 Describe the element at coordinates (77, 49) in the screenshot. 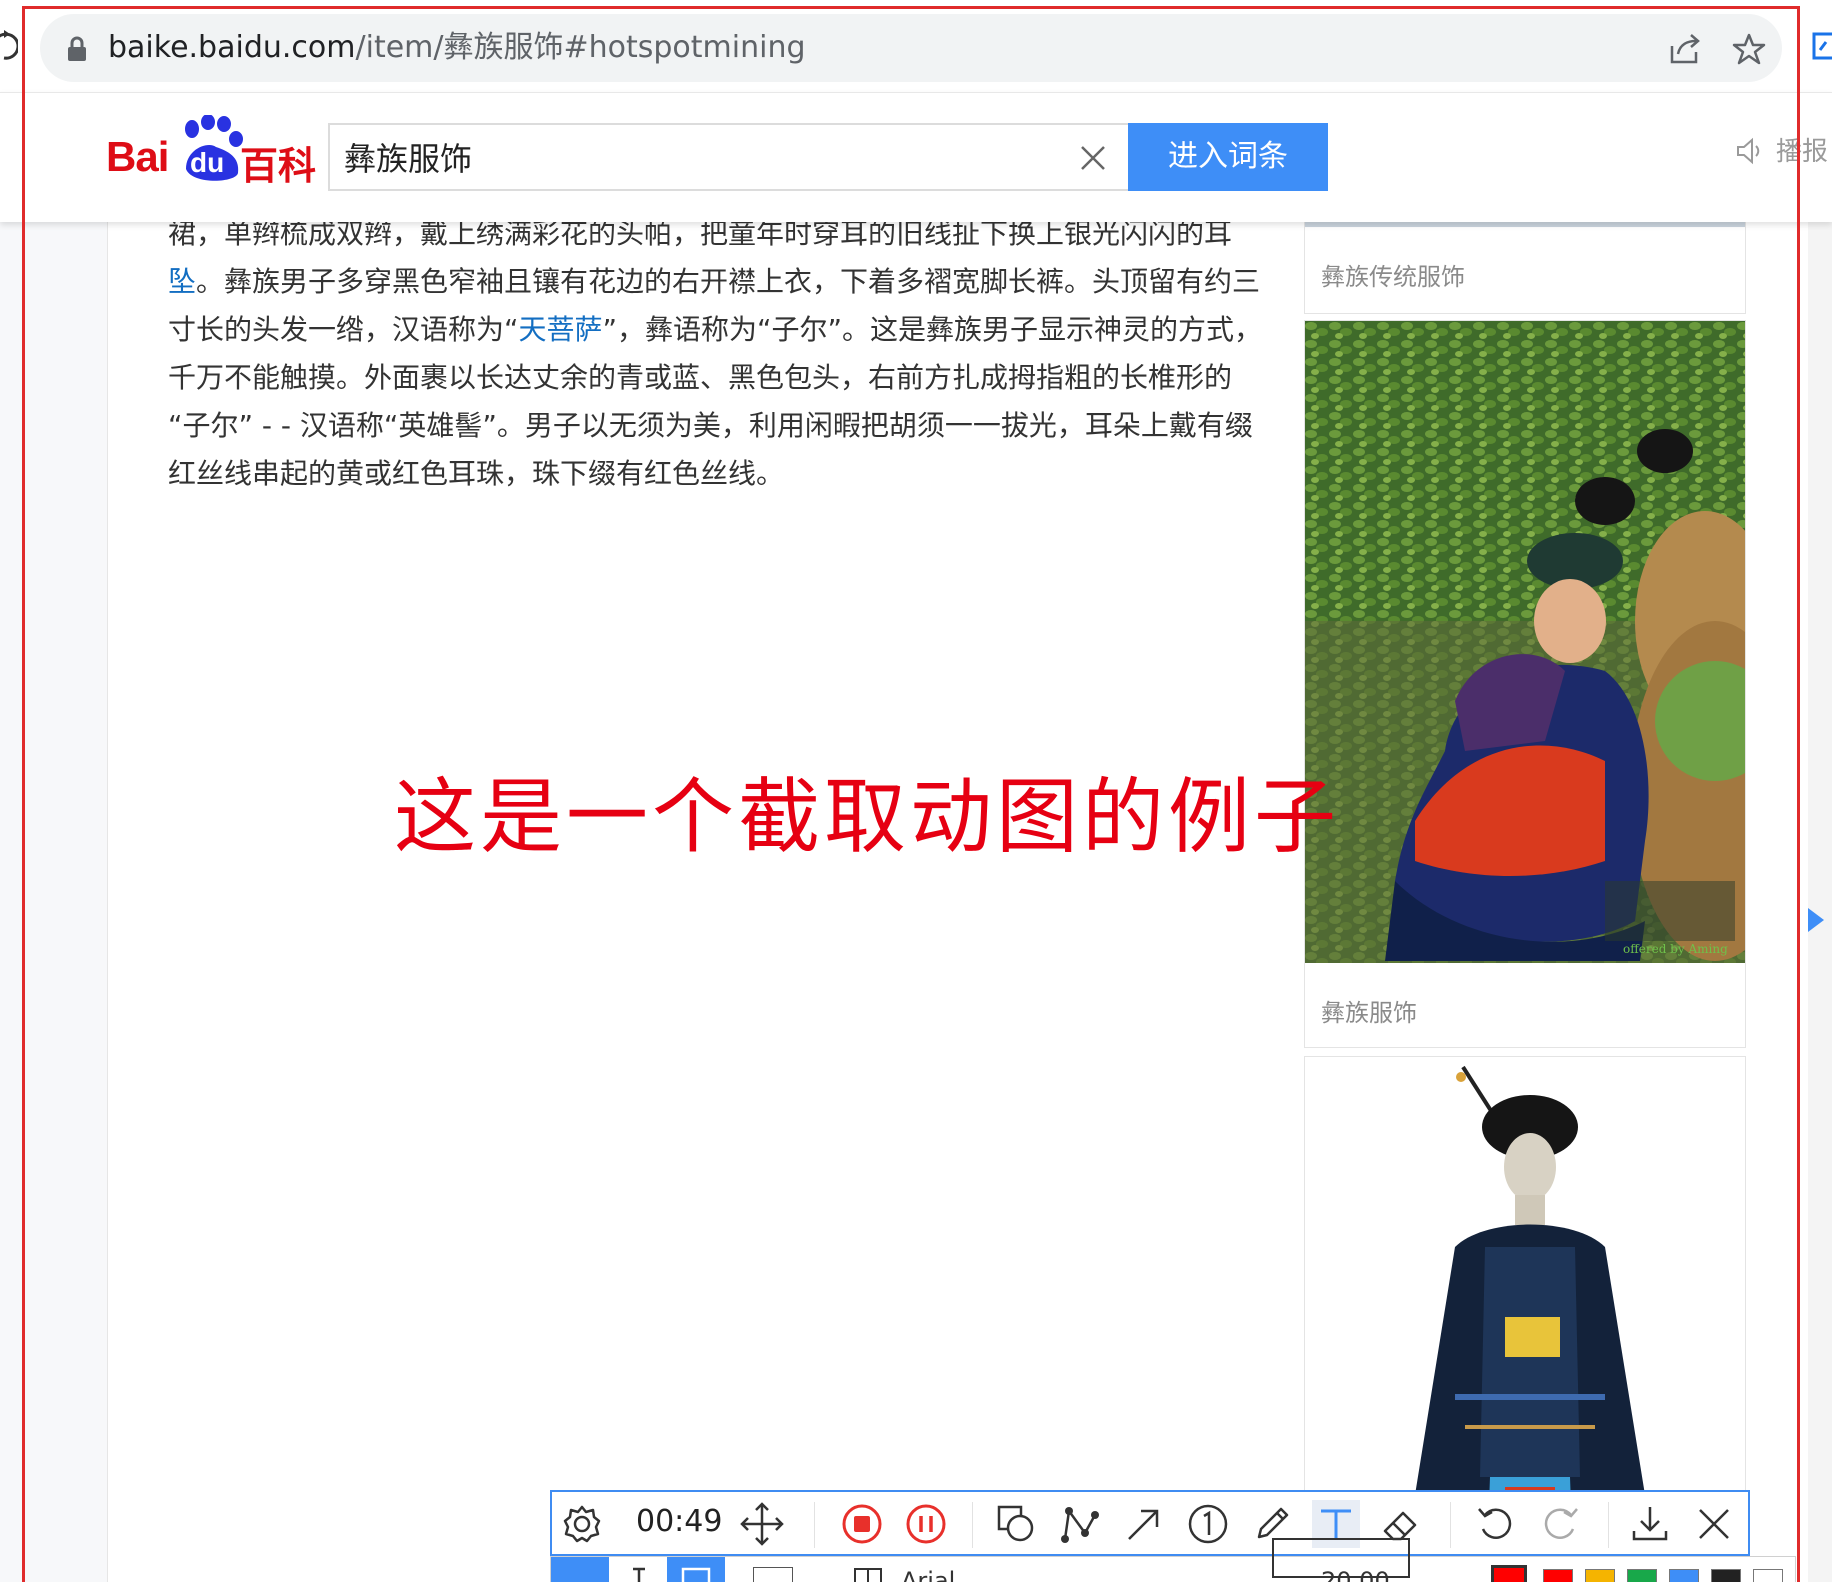

I see `lock-icon` at that location.